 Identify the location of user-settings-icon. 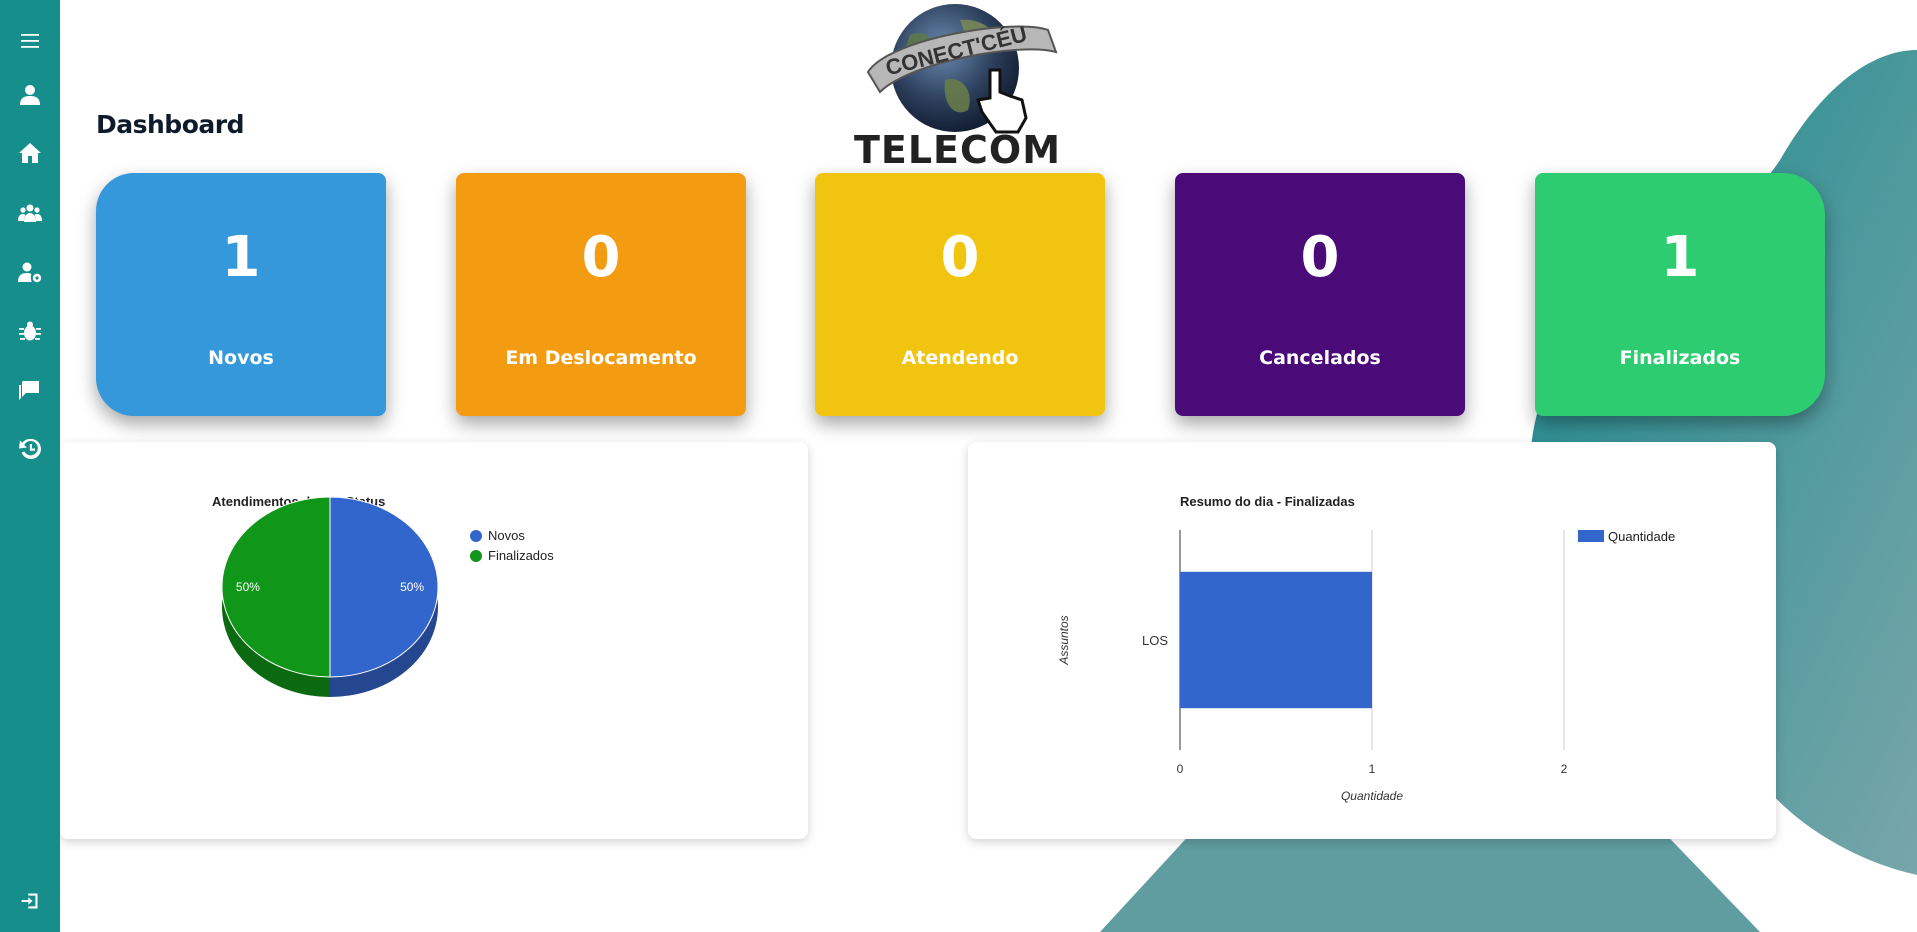
(30, 272).